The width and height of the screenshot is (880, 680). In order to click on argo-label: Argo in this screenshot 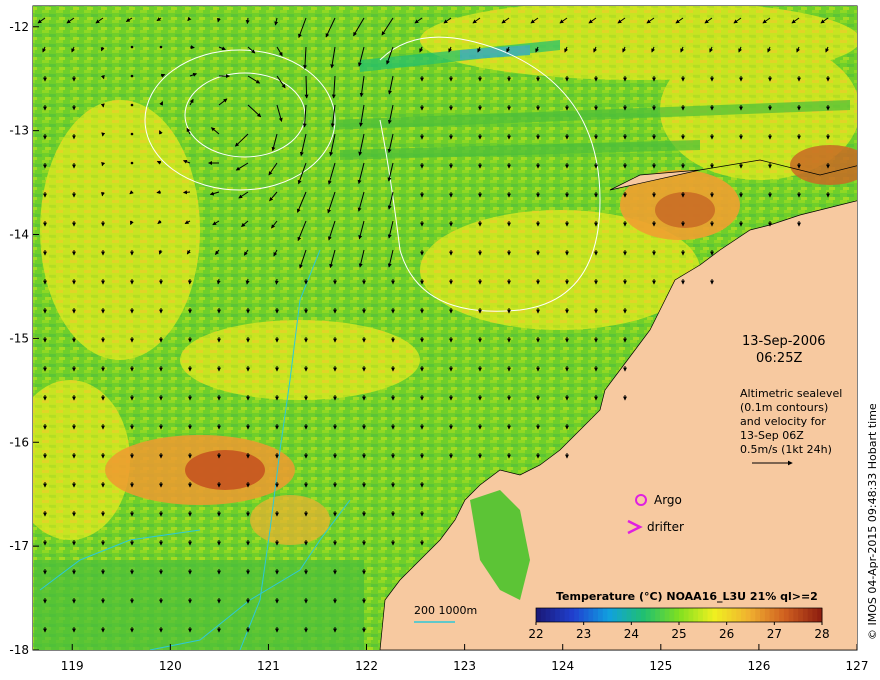, I will do `click(668, 500)`.